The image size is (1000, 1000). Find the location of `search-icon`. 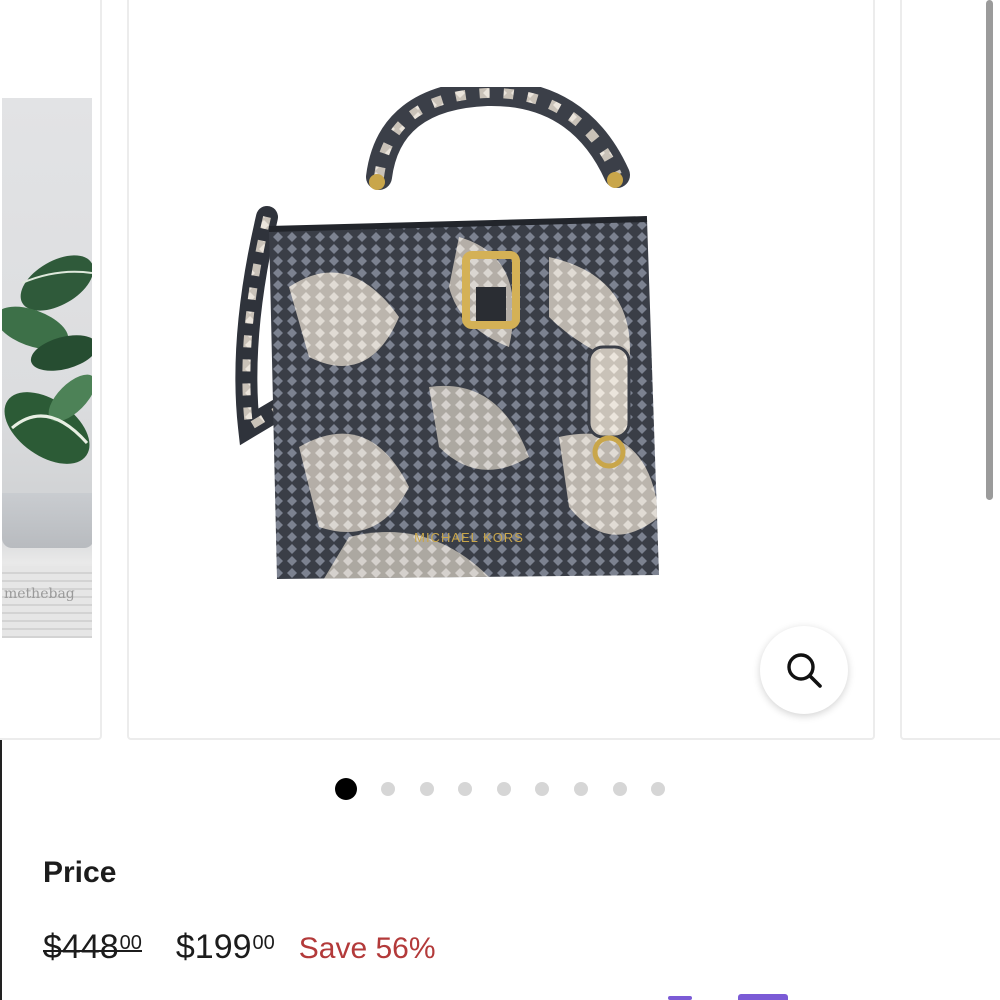

search-icon is located at coordinates (804, 670).